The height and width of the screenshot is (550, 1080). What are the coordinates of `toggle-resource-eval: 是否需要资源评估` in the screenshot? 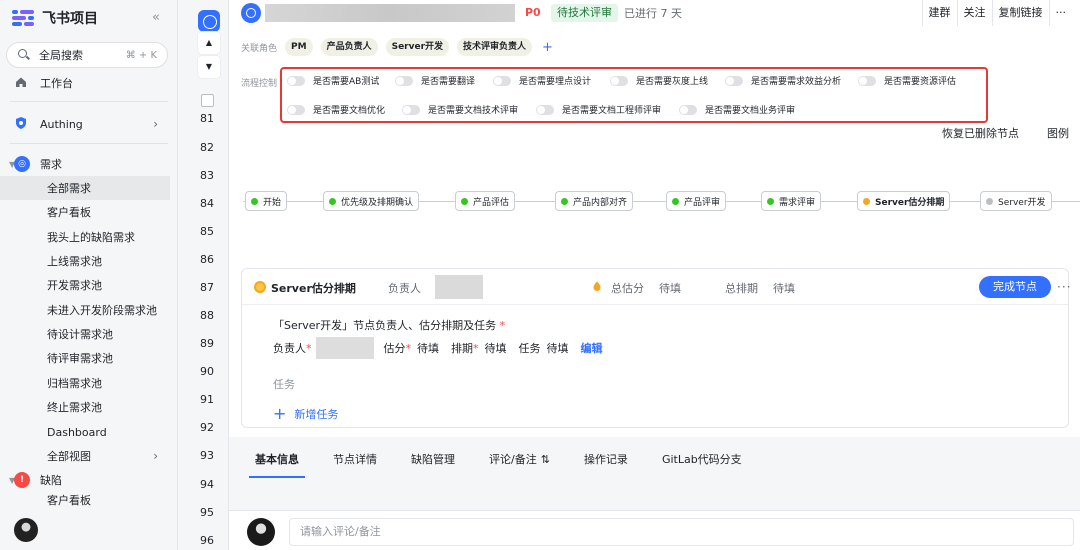 It's located at (907, 80).